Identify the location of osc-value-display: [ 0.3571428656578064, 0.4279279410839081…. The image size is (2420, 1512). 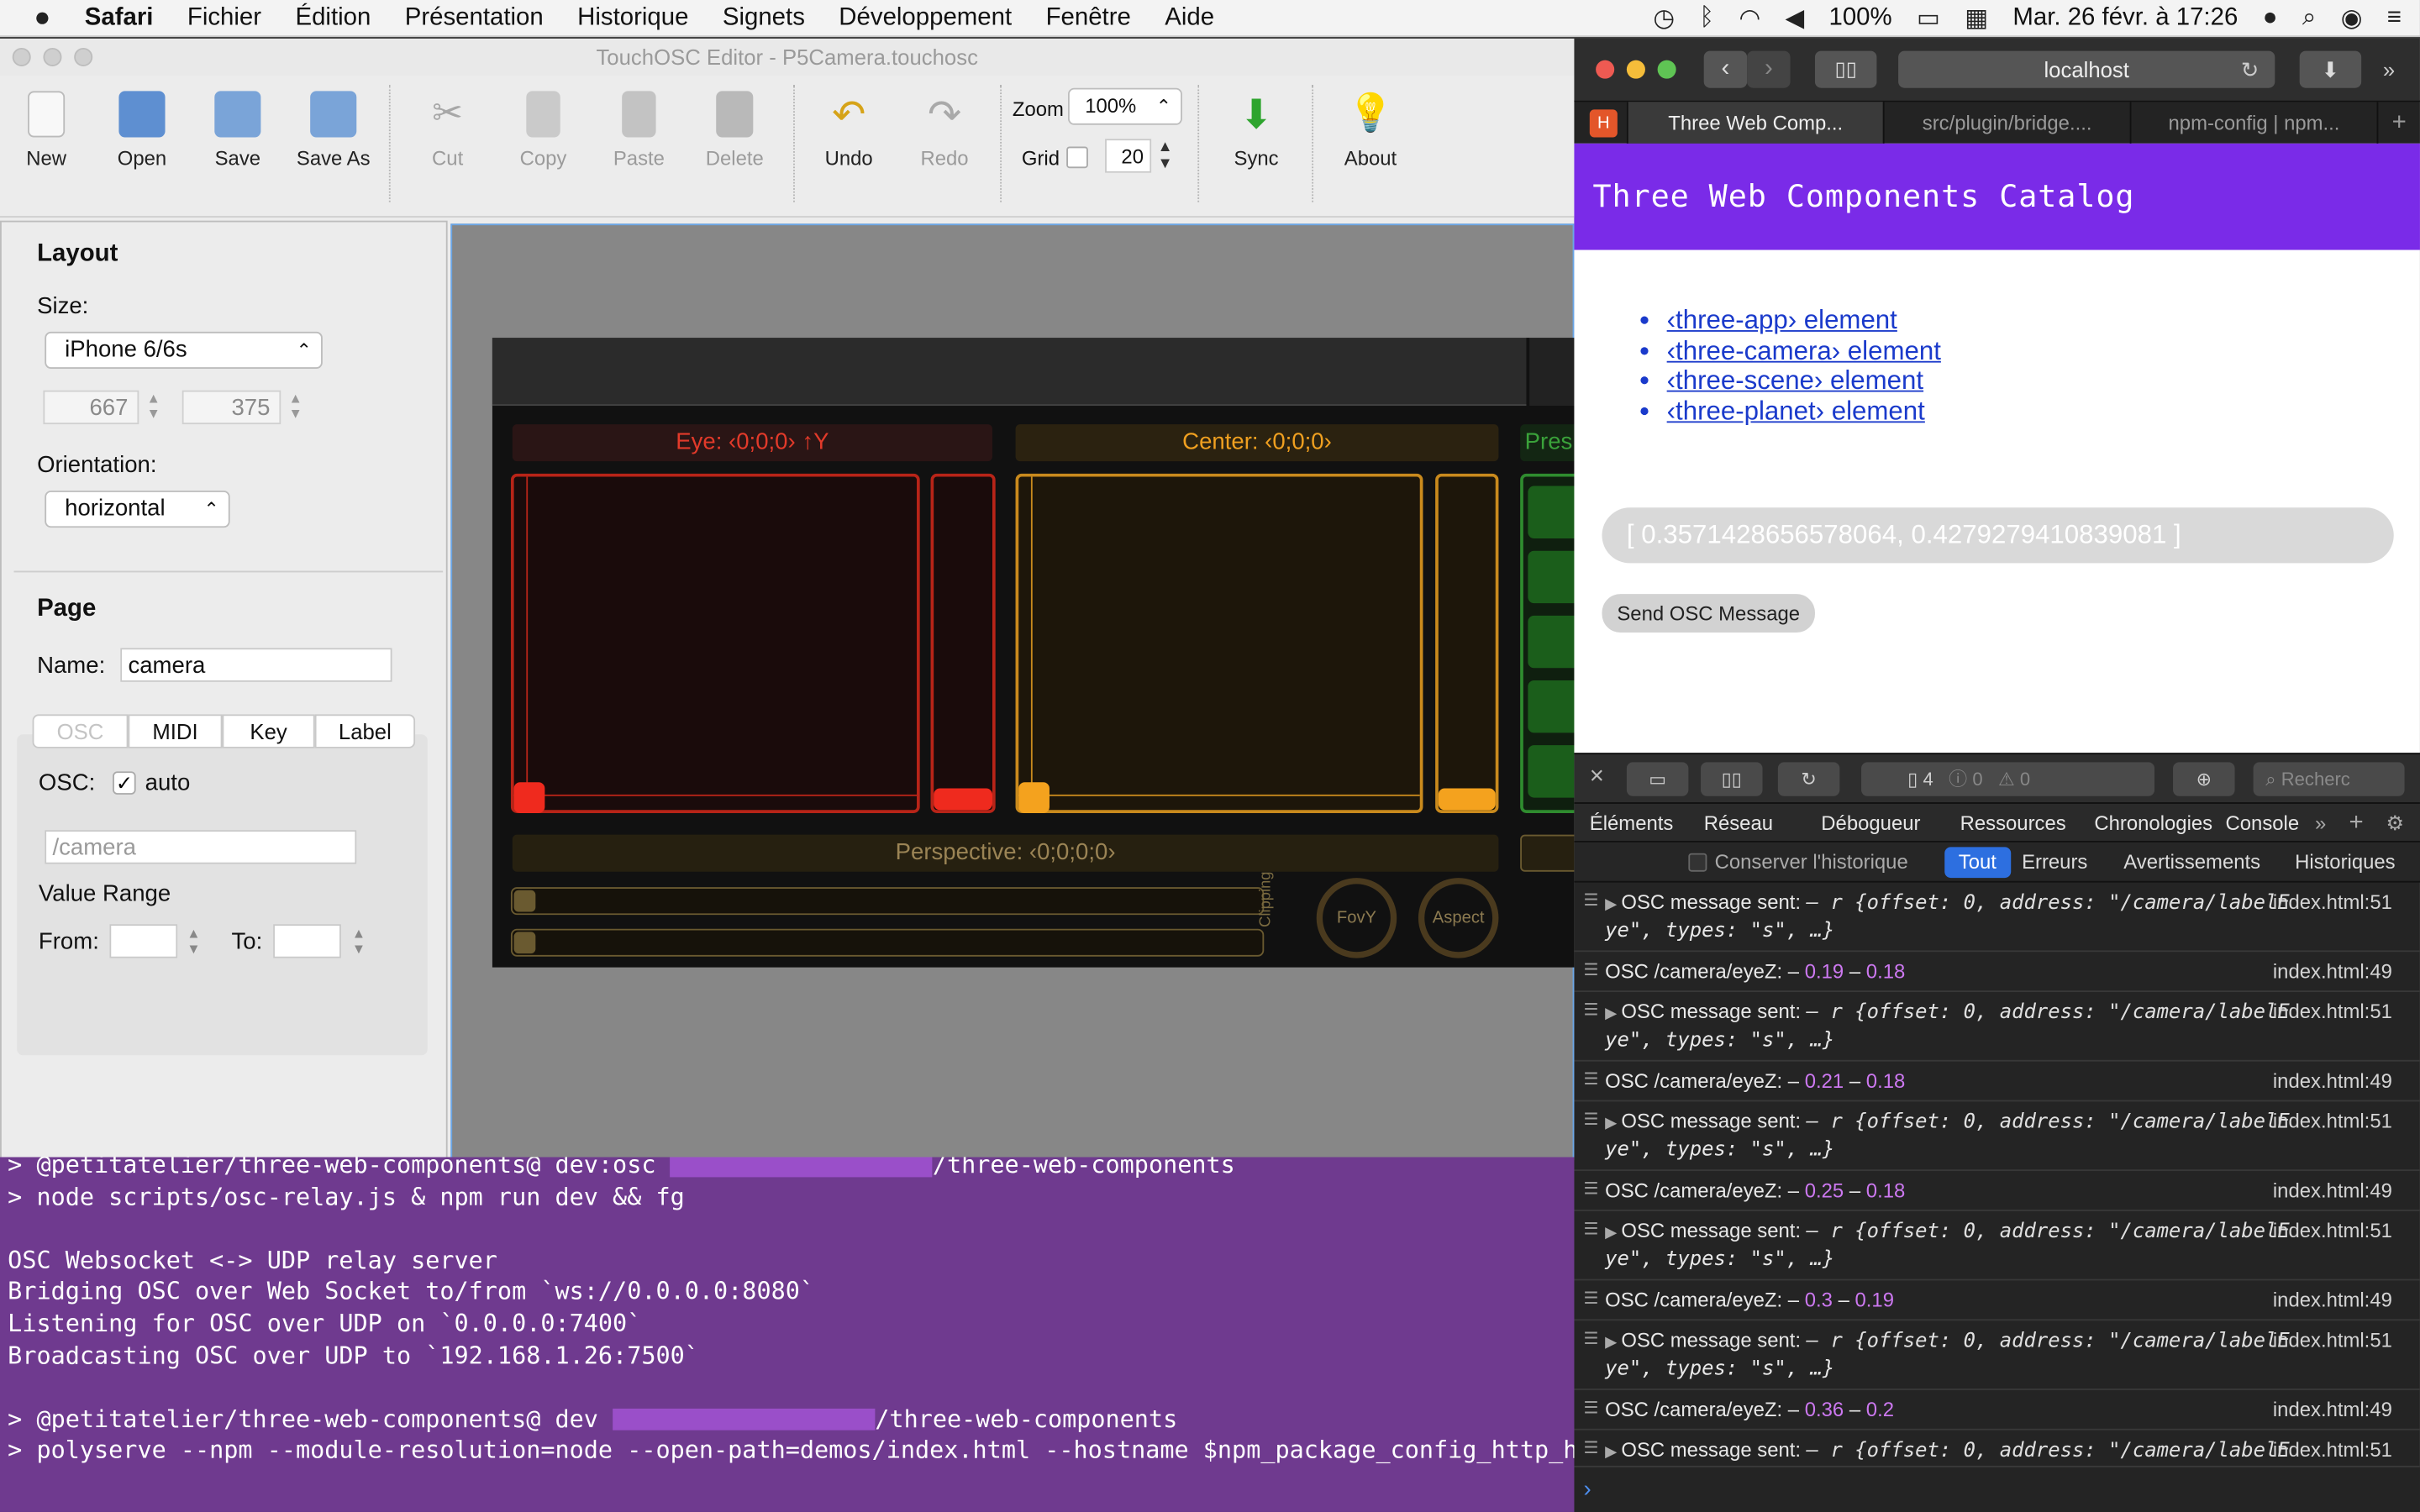
(1998, 535).